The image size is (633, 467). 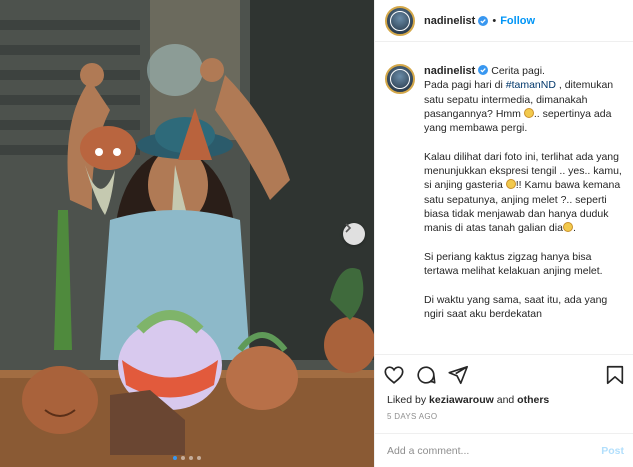 What do you see at coordinates (408, 400) in the screenshot?
I see `likes-prefix: Liked by` at bounding box center [408, 400].